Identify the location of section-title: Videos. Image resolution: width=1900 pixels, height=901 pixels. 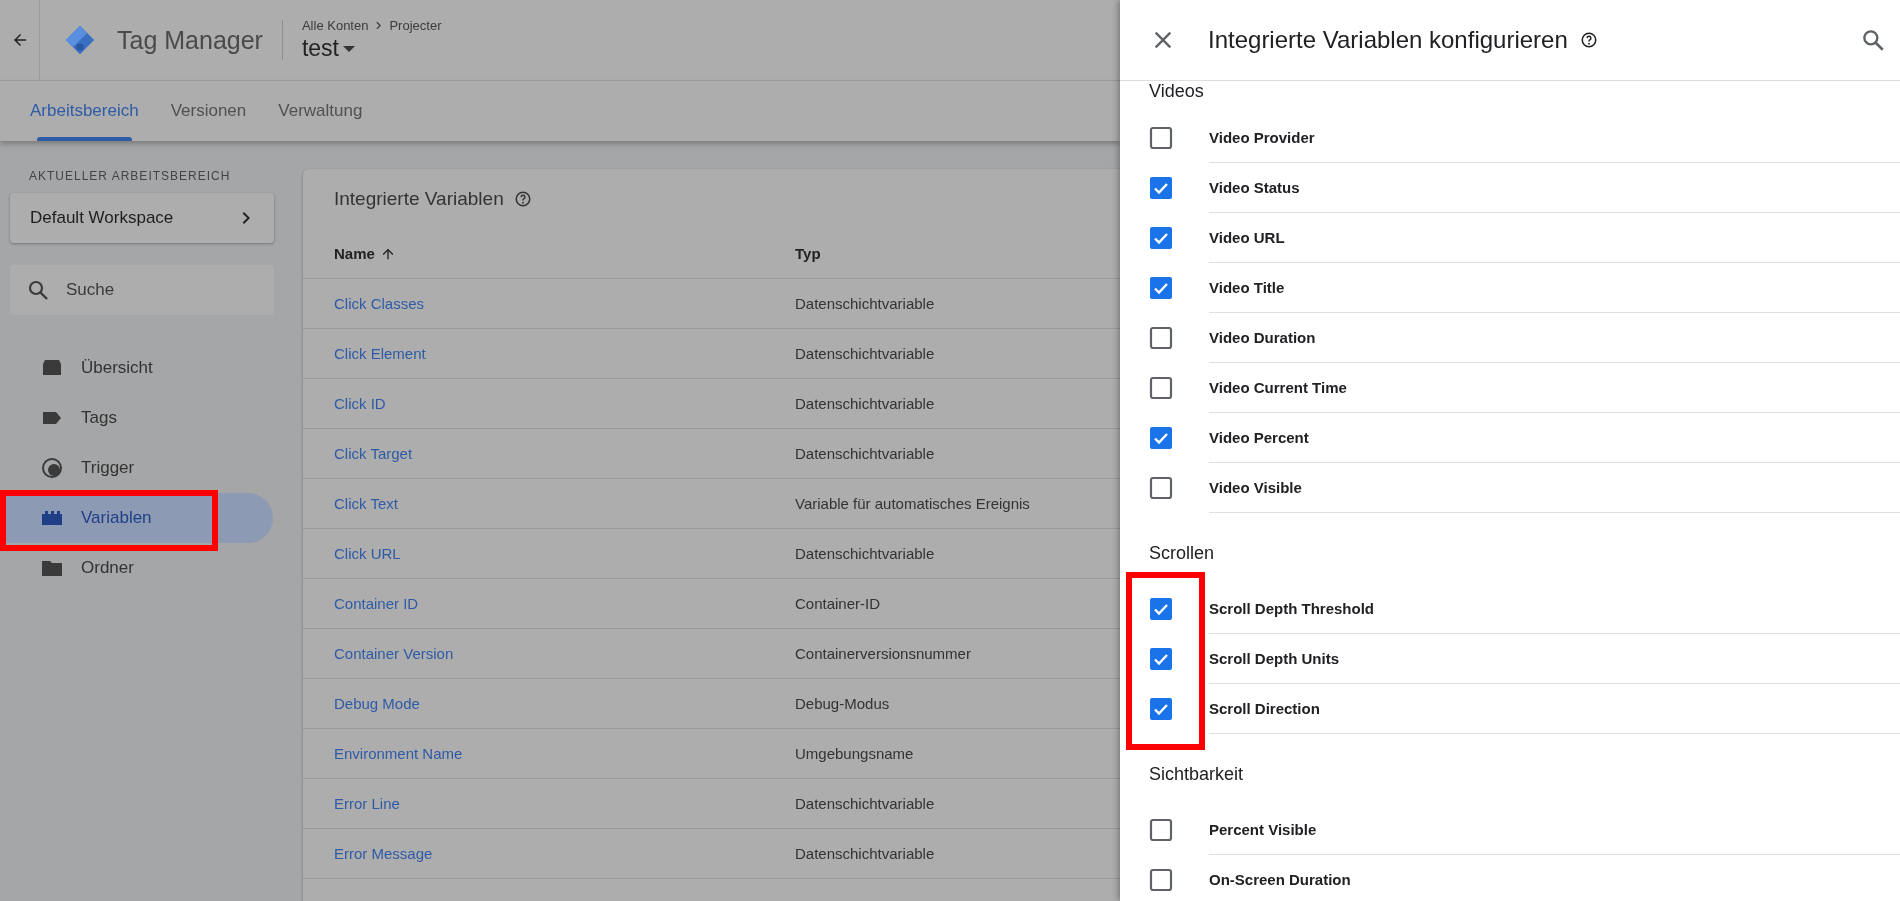
(1176, 92).